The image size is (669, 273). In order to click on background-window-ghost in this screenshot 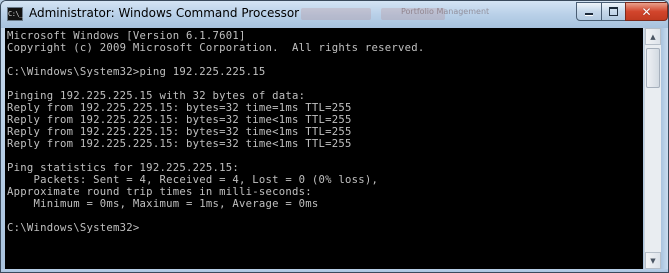, I will do `click(336, 14)`.